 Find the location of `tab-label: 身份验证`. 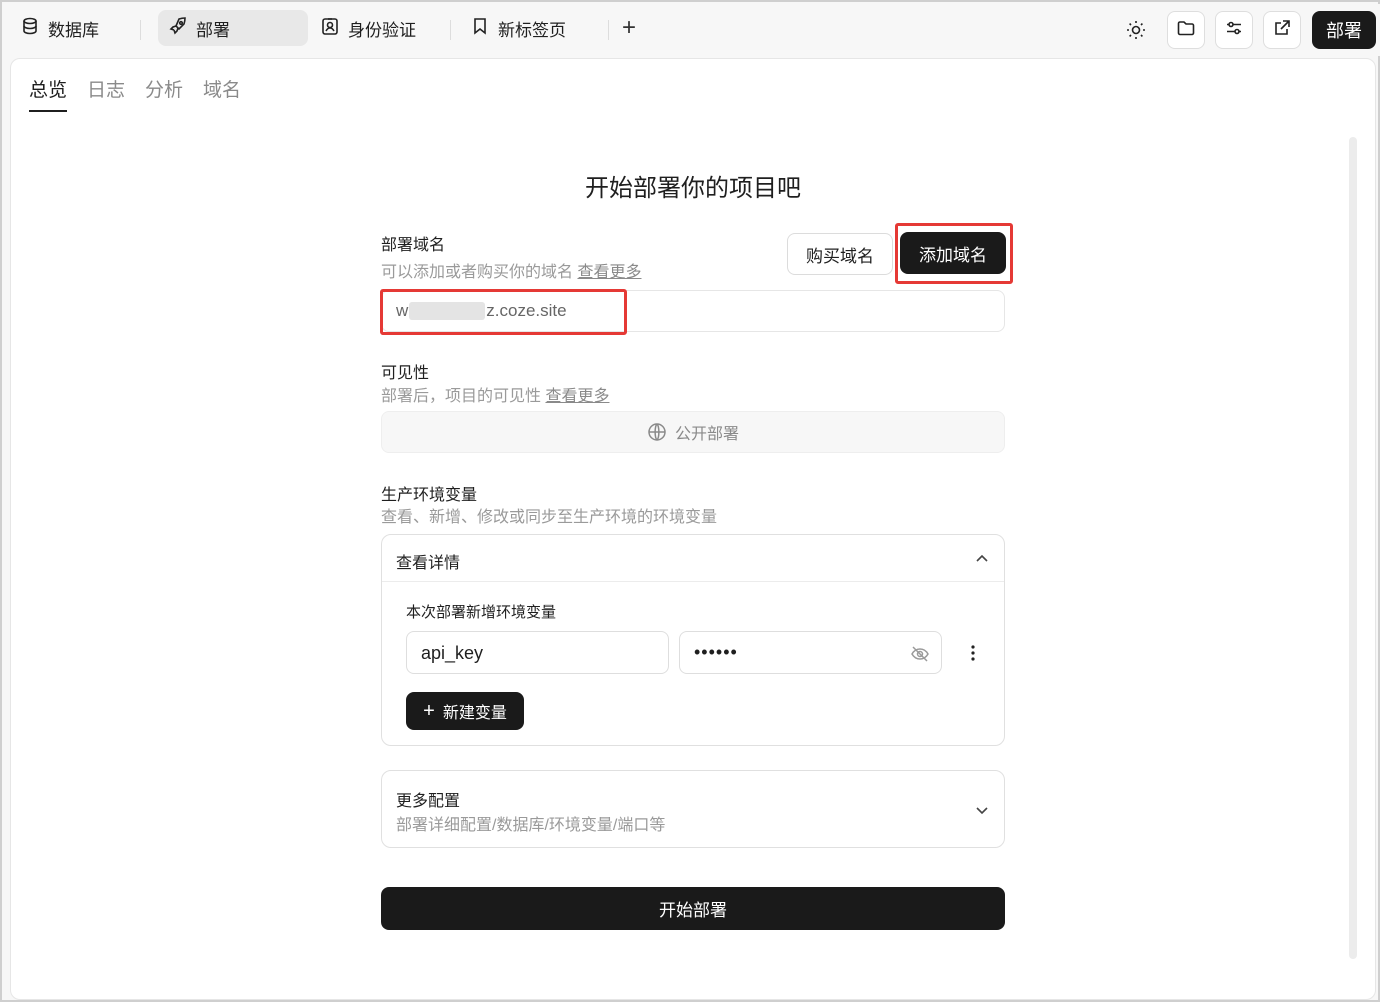

tab-label: 身份验证 is located at coordinates (382, 30).